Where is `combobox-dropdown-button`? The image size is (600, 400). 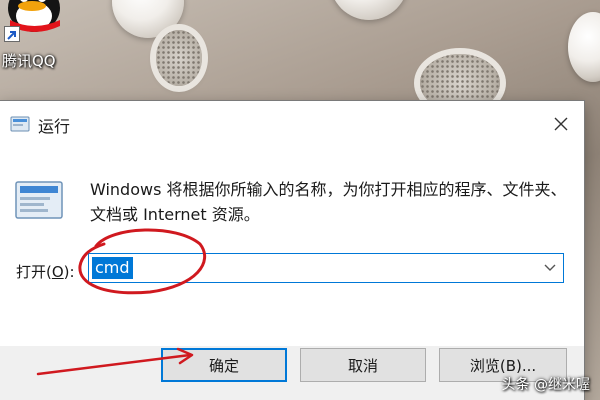 combobox-dropdown-button is located at coordinates (550, 268).